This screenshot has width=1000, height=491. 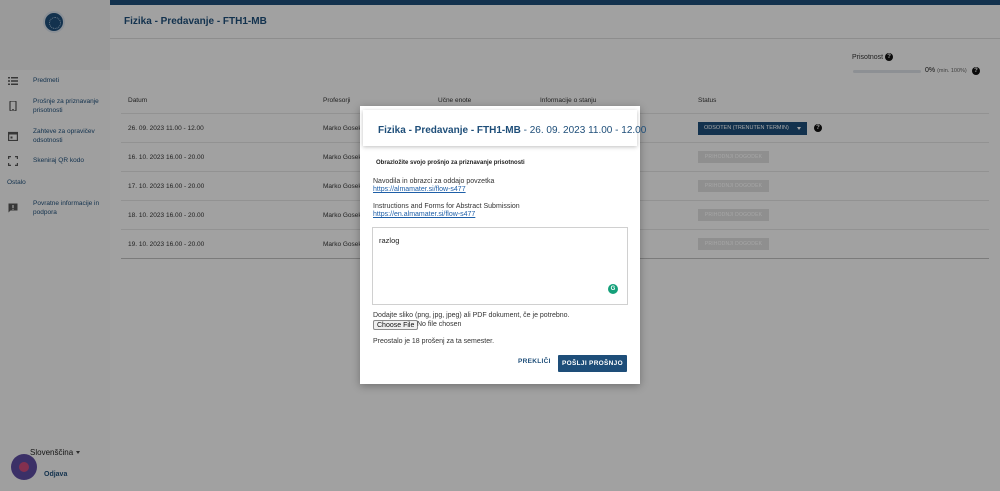 I want to click on remaining-requests: Preostalo je 18 prošenj za ta semester., so click(x=434, y=341).